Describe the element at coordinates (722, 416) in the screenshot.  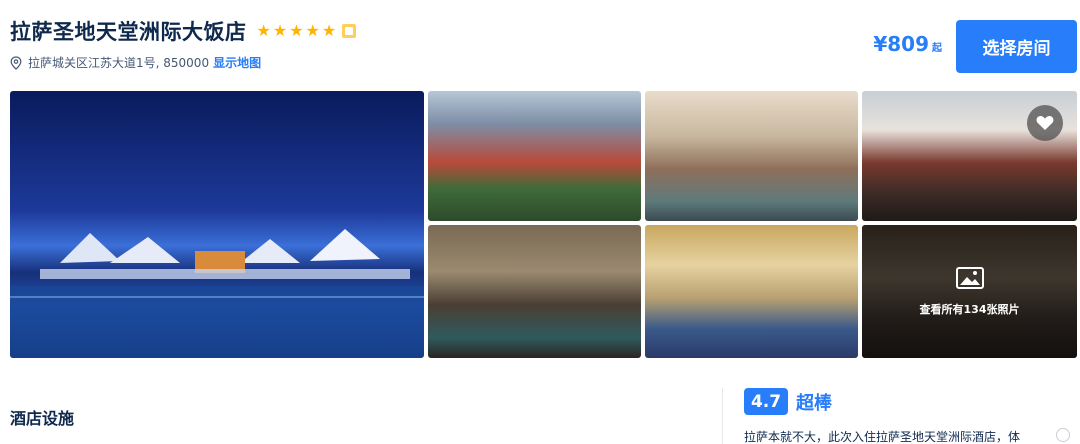
I see `section-divider` at that location.